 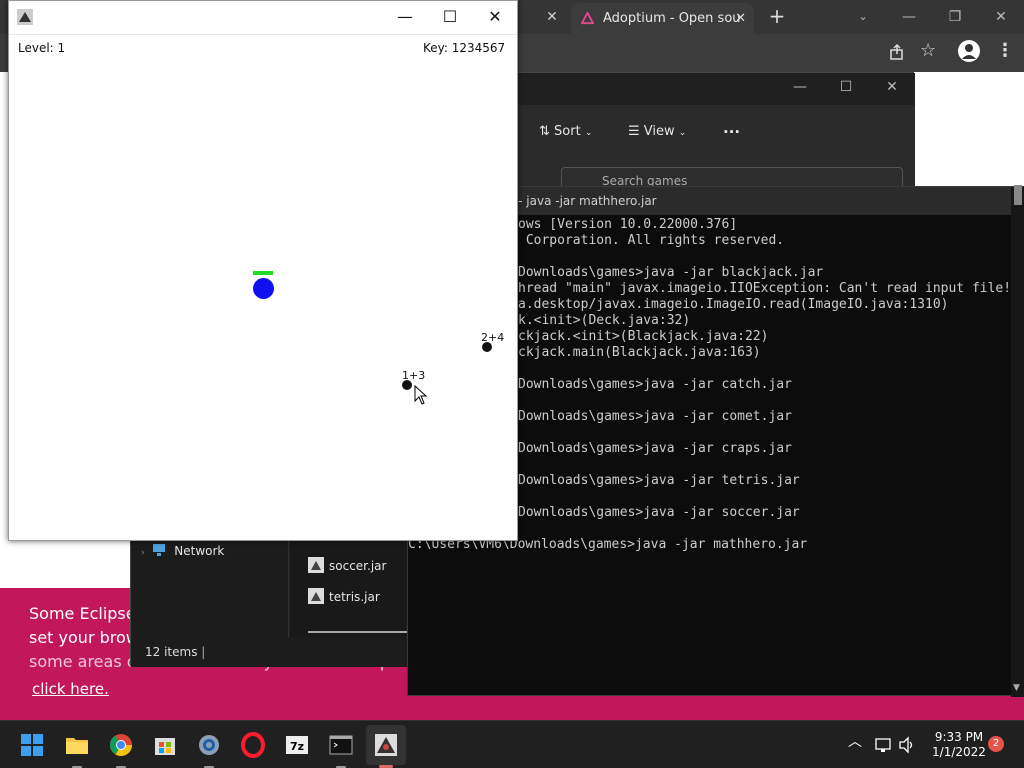 What do you see at coordinates (1017, 441) in the screenshot?
I see `cmd-scrollbar: ▼` at bounding box center [1017, 441].